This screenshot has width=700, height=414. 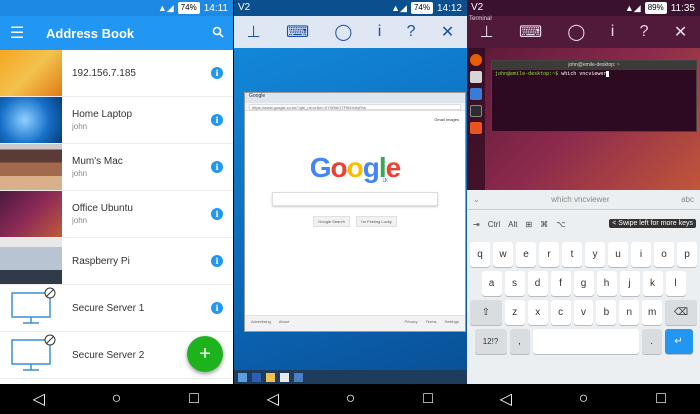 I want to click on footer-link: Terms, so click(x=431, y=323).